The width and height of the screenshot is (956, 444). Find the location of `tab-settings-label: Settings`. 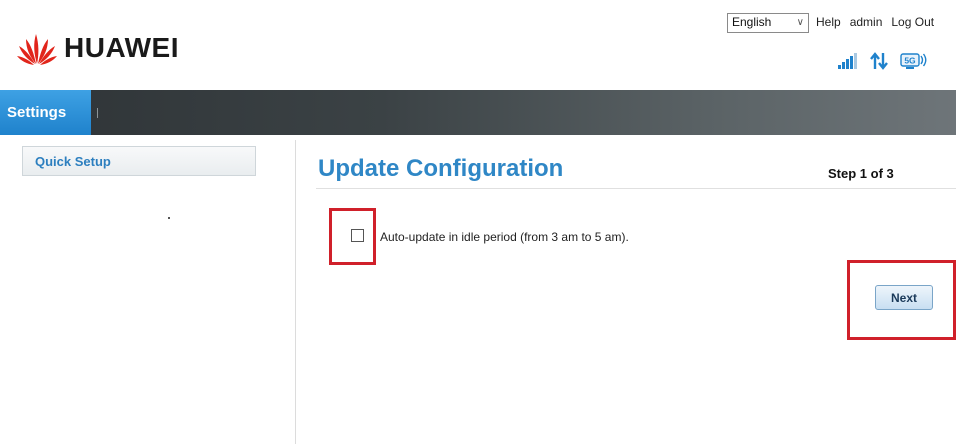

tab-settings-label: Settings is located at coordinates (37, 112).